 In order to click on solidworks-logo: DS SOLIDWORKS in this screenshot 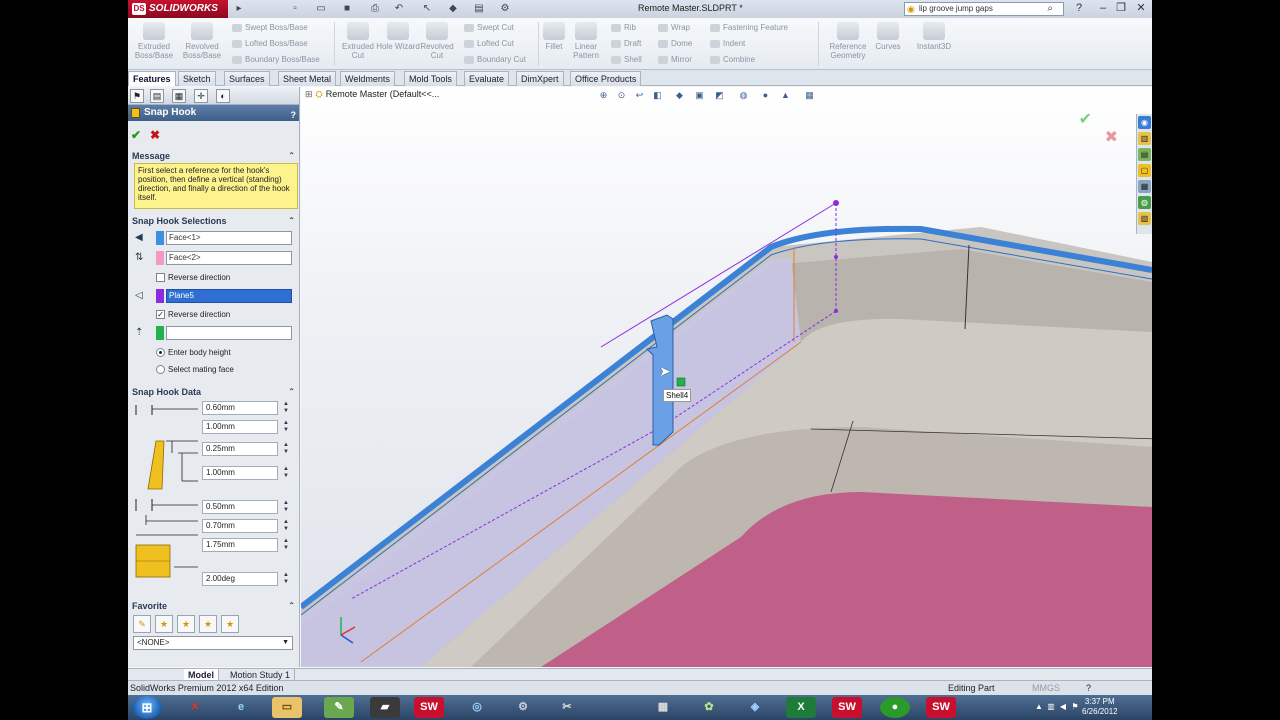, I will do `click(178, 9)`.